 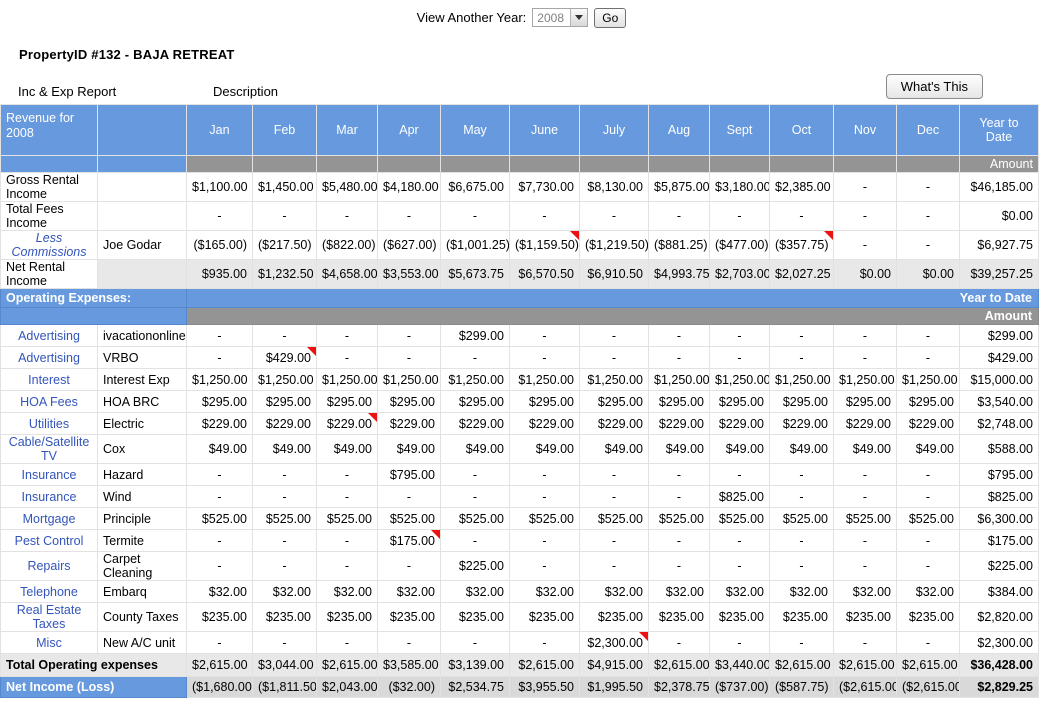 What do you see at coordinates (614, 518) in the screenshot?
I see `value-cell-july: $525.00` at bounding box center [614, 518].